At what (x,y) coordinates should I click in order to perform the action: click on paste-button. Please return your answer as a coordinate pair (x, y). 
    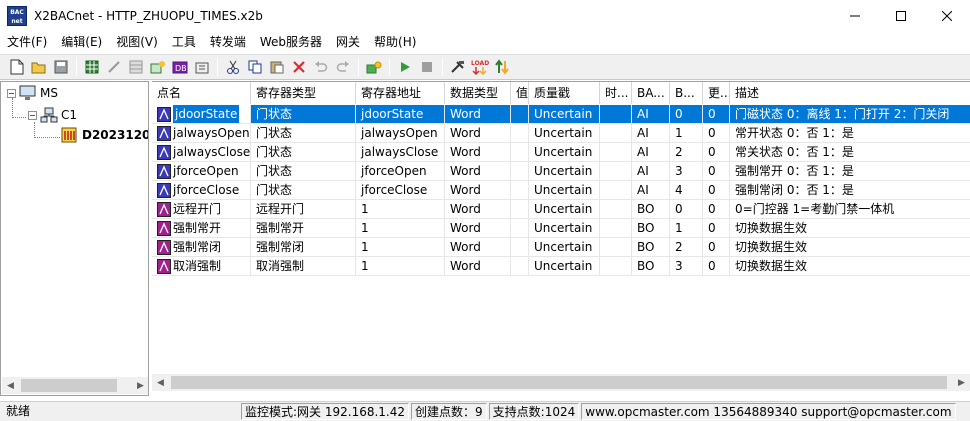
    Looking at the image, I should click on (277, 67).